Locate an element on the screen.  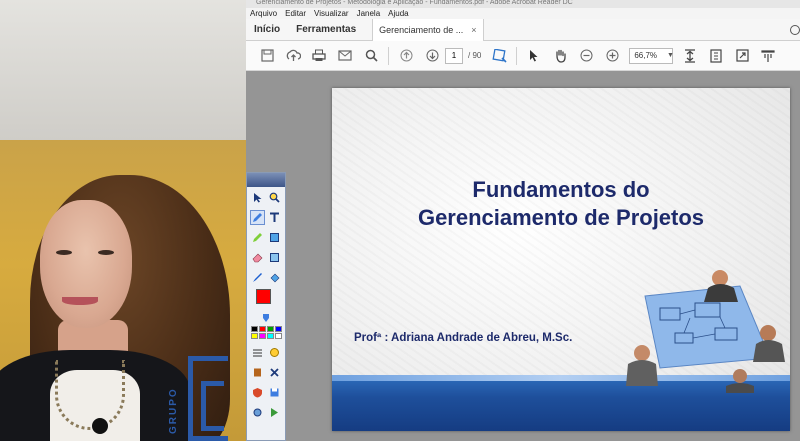
slide-author: Profª : Adriana Andrade de Abreu, M.Sc. is located at coordinates (463, 338).